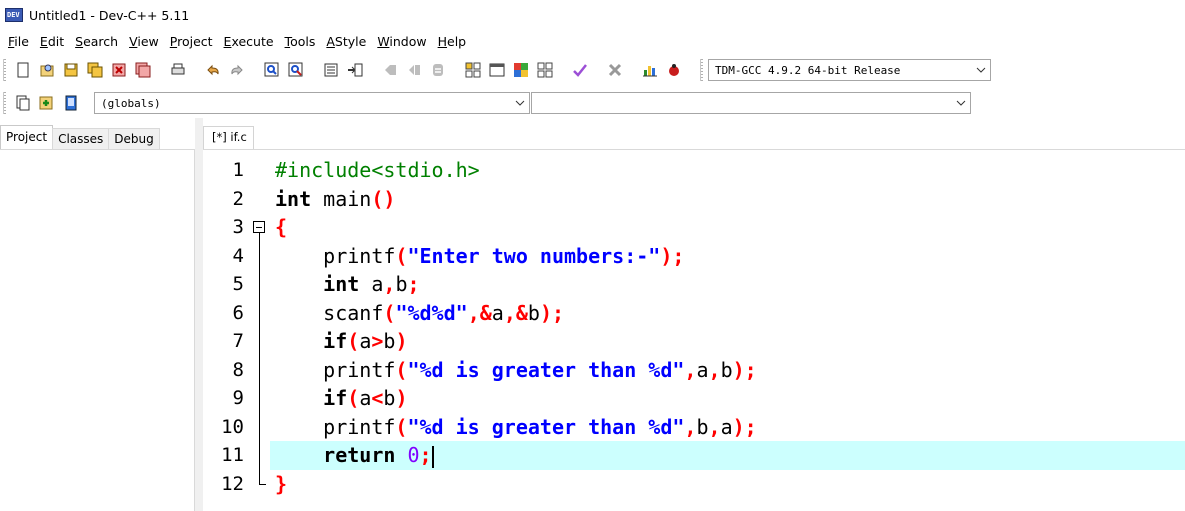  Describe the element at coordinates (199, 314) in the screenshot. I see `panel-splitter` at that location.